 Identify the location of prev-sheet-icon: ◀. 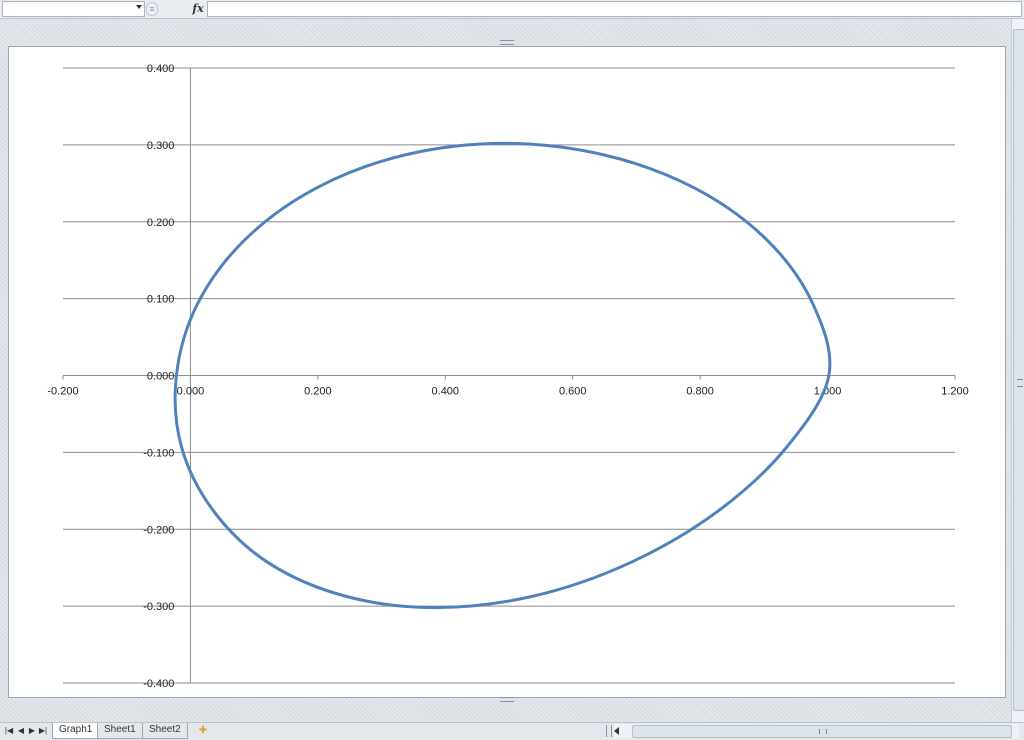
(21, 731).